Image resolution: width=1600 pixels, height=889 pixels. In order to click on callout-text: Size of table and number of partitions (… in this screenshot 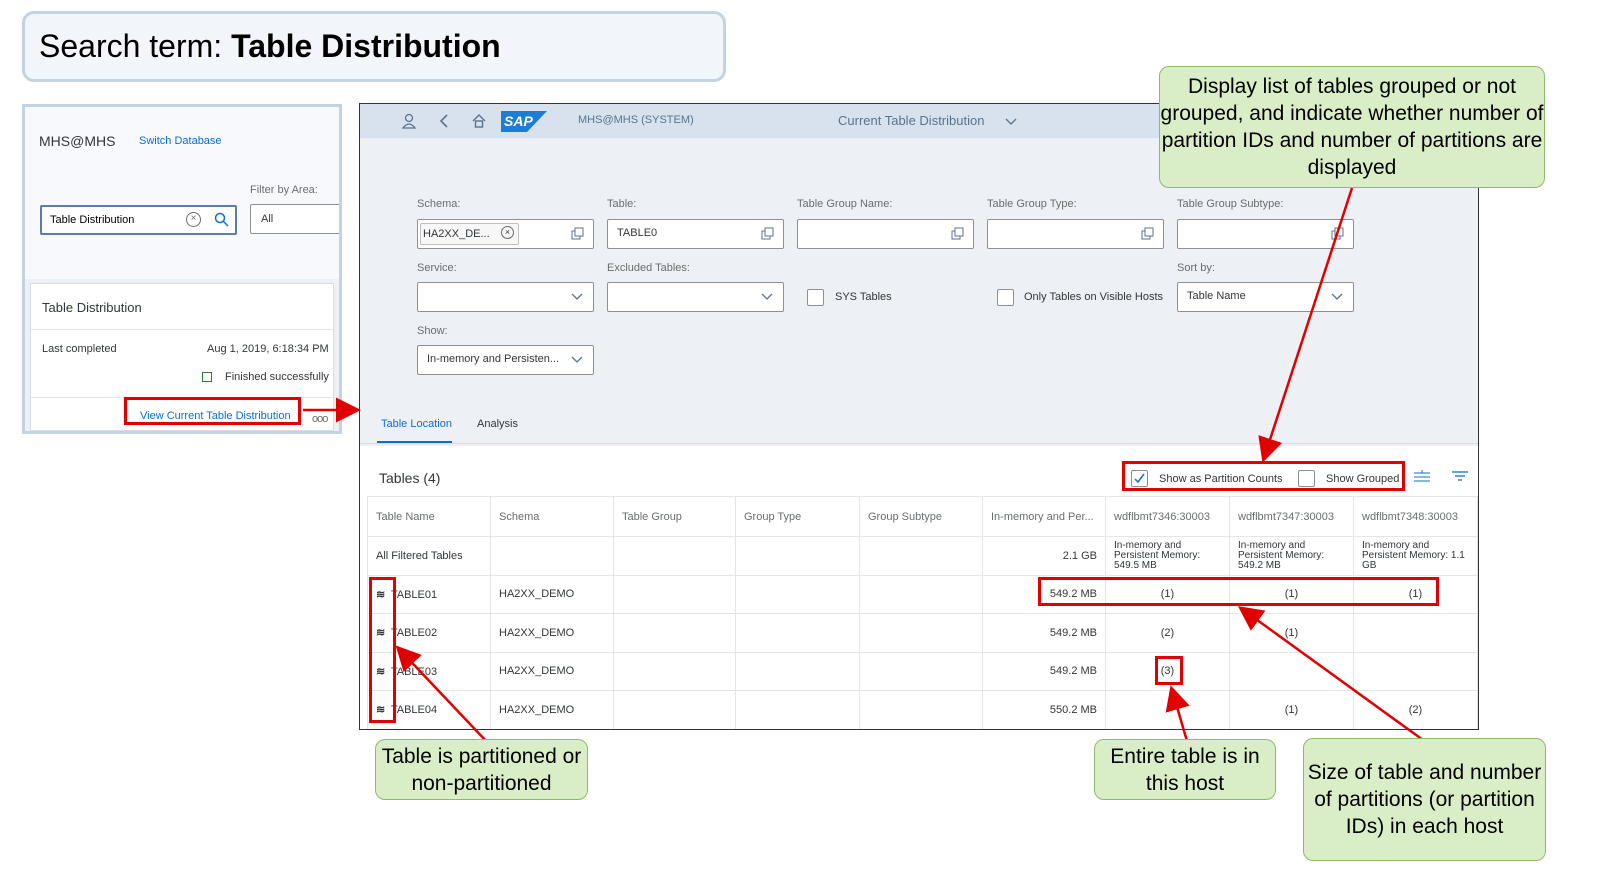, I will do `click(1424, 799)`.